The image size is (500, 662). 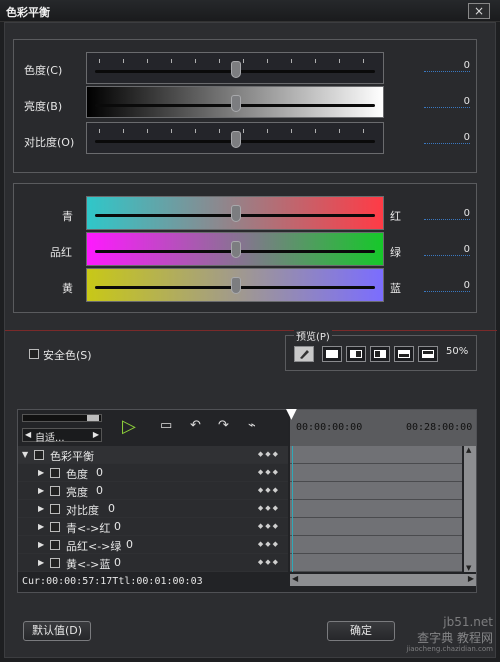 What do you see at coordinates (166, 425) in the screenshot?
I see `comment-icon: ▭` at bounding box center [166, 425].